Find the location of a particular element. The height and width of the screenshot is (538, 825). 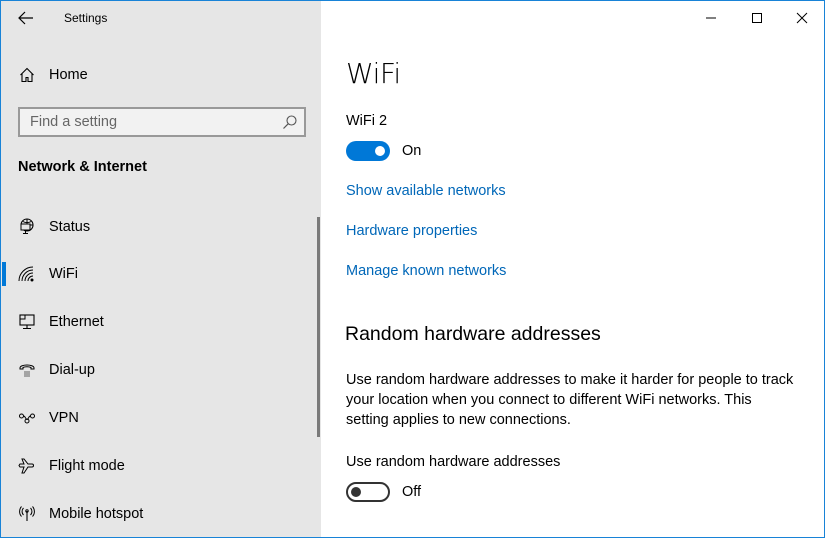

hardware-properties-link: Hardware properties is located at coordinates (411, 231).